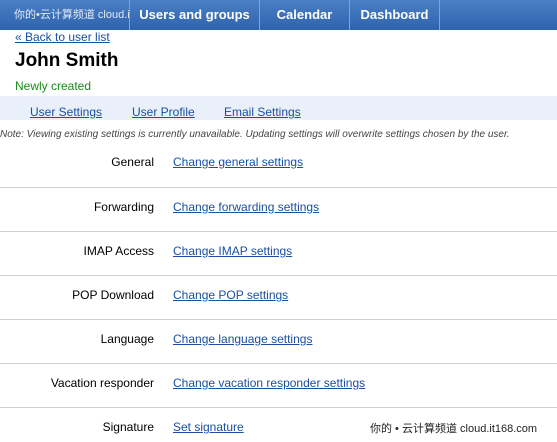 The height and width of the screenshot is (442, 557). I want to click on settings-row-general: General Change general settings, so click(278, 165).